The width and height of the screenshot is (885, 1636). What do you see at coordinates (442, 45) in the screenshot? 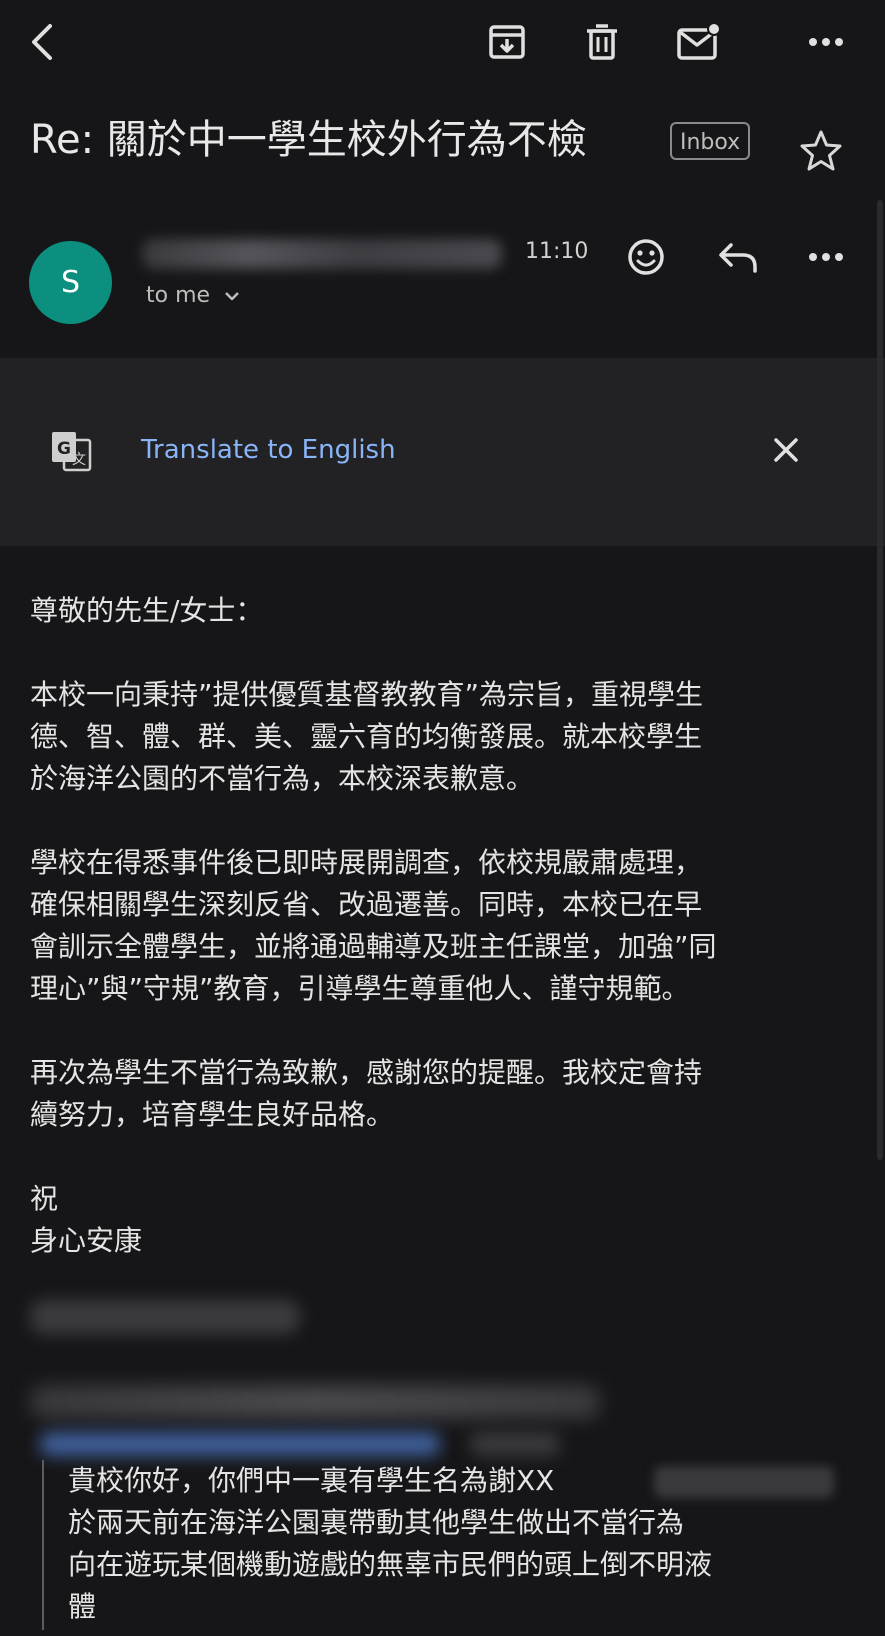
I see `top-toolbar` at bounding box center [442, 45].